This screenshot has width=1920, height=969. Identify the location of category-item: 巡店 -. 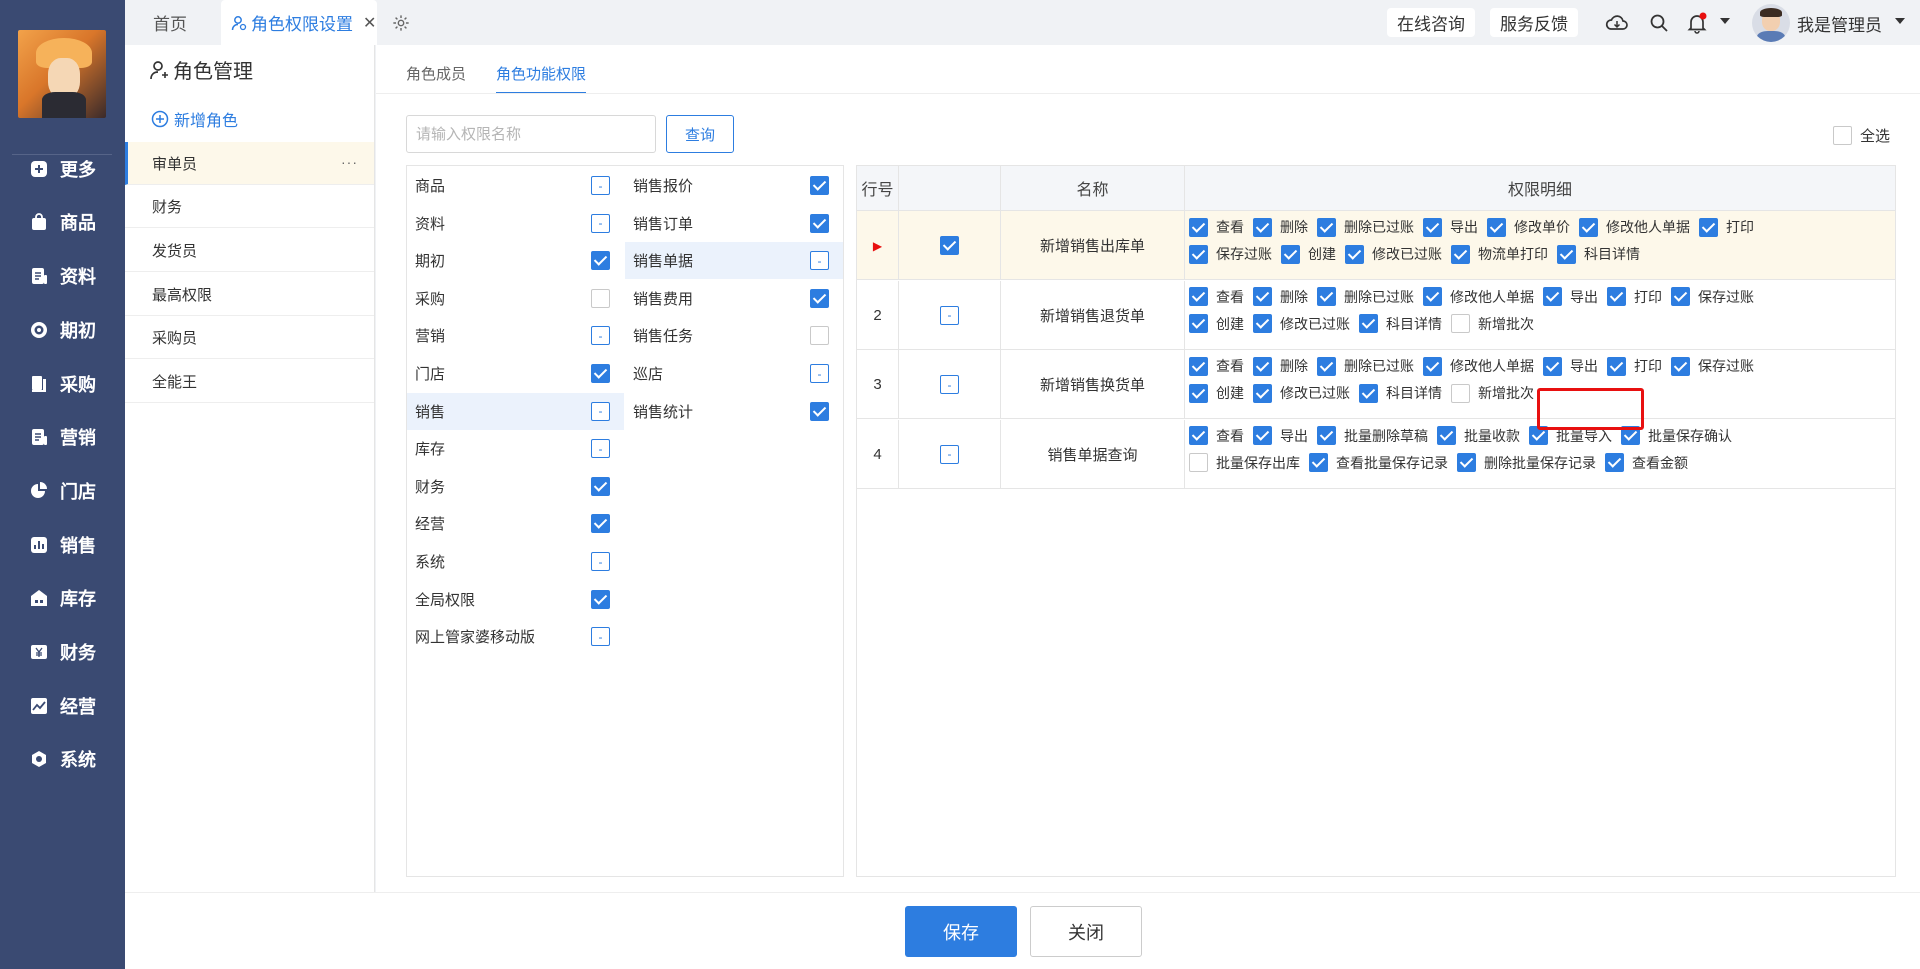
(734, 373).